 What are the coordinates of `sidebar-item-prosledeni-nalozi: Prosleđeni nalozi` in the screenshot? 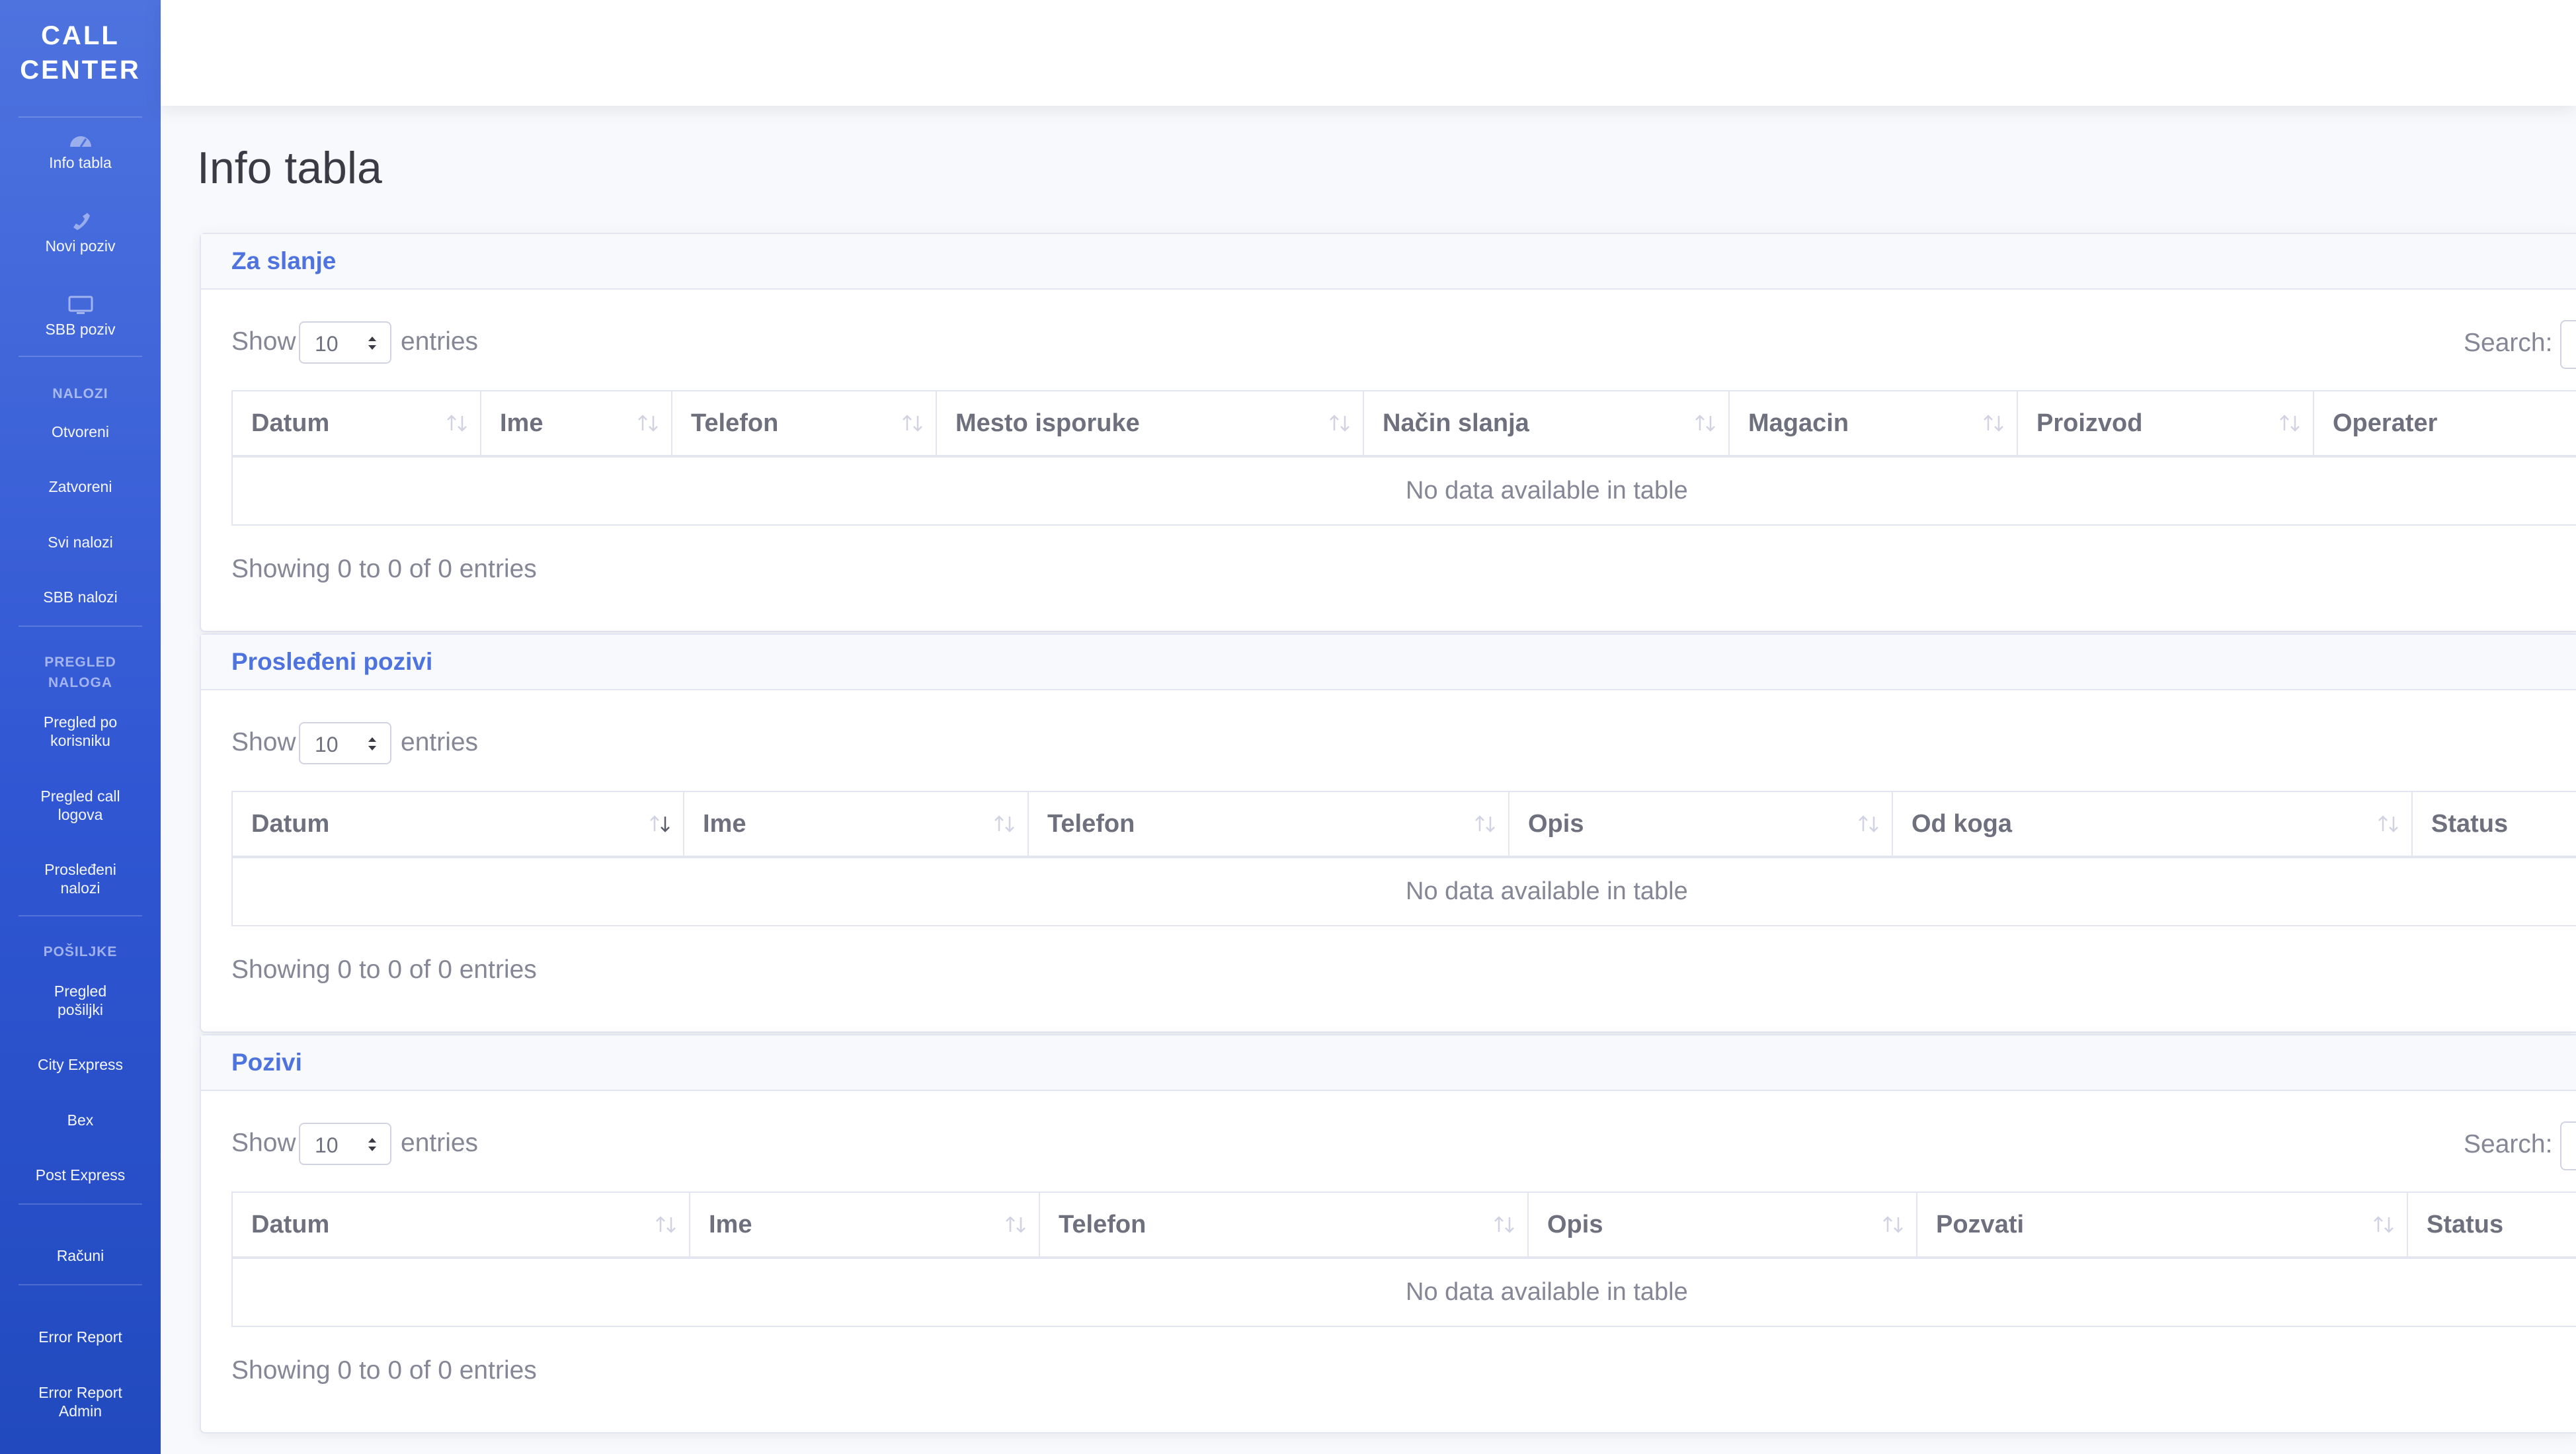 It's located at (80, 879).